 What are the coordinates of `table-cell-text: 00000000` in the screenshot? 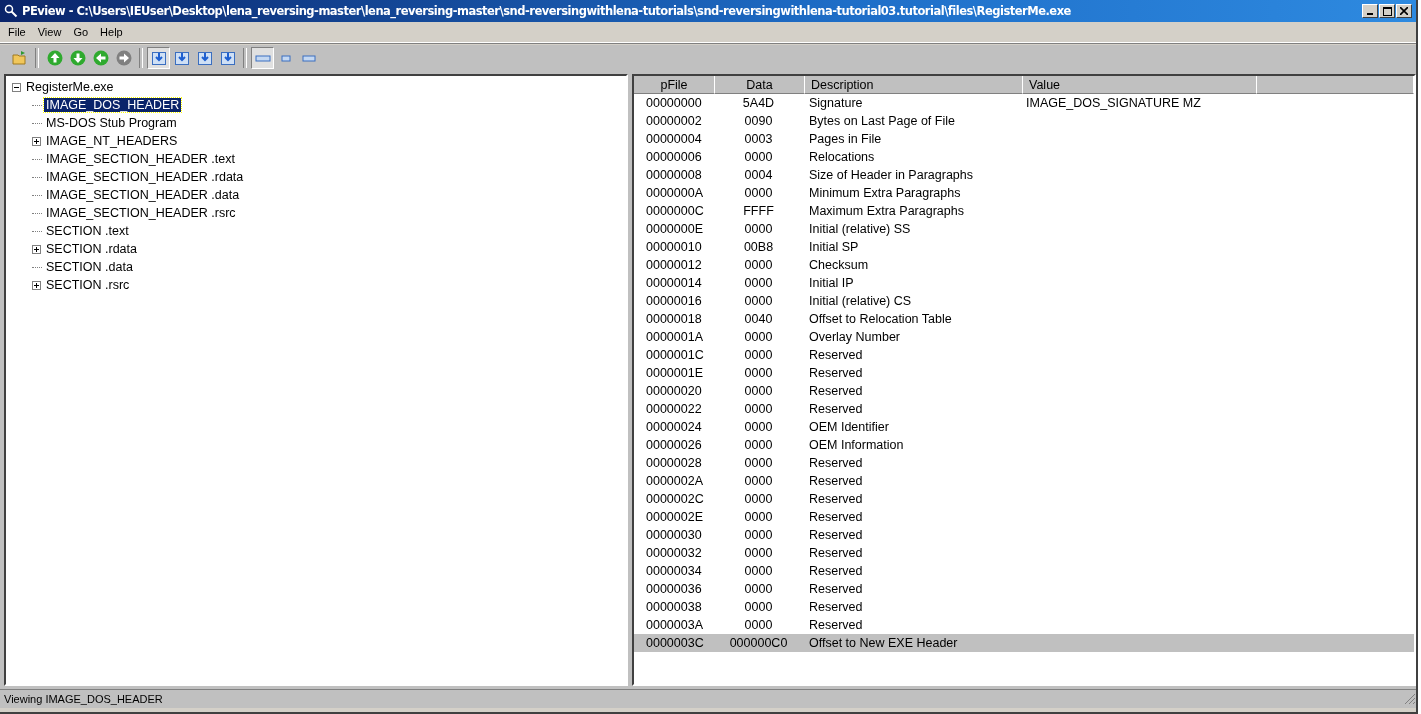 It's located at (674, 103).